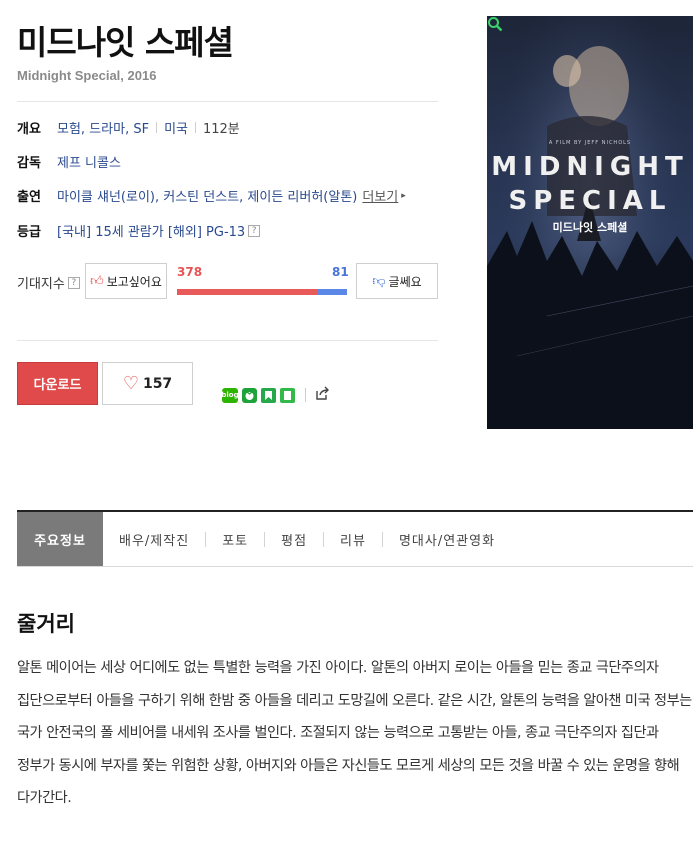  What do you see at coordinates (41, 284) in the screenshot?
I see `expectation-label: 기대지수` at bounding box center [41, 284].